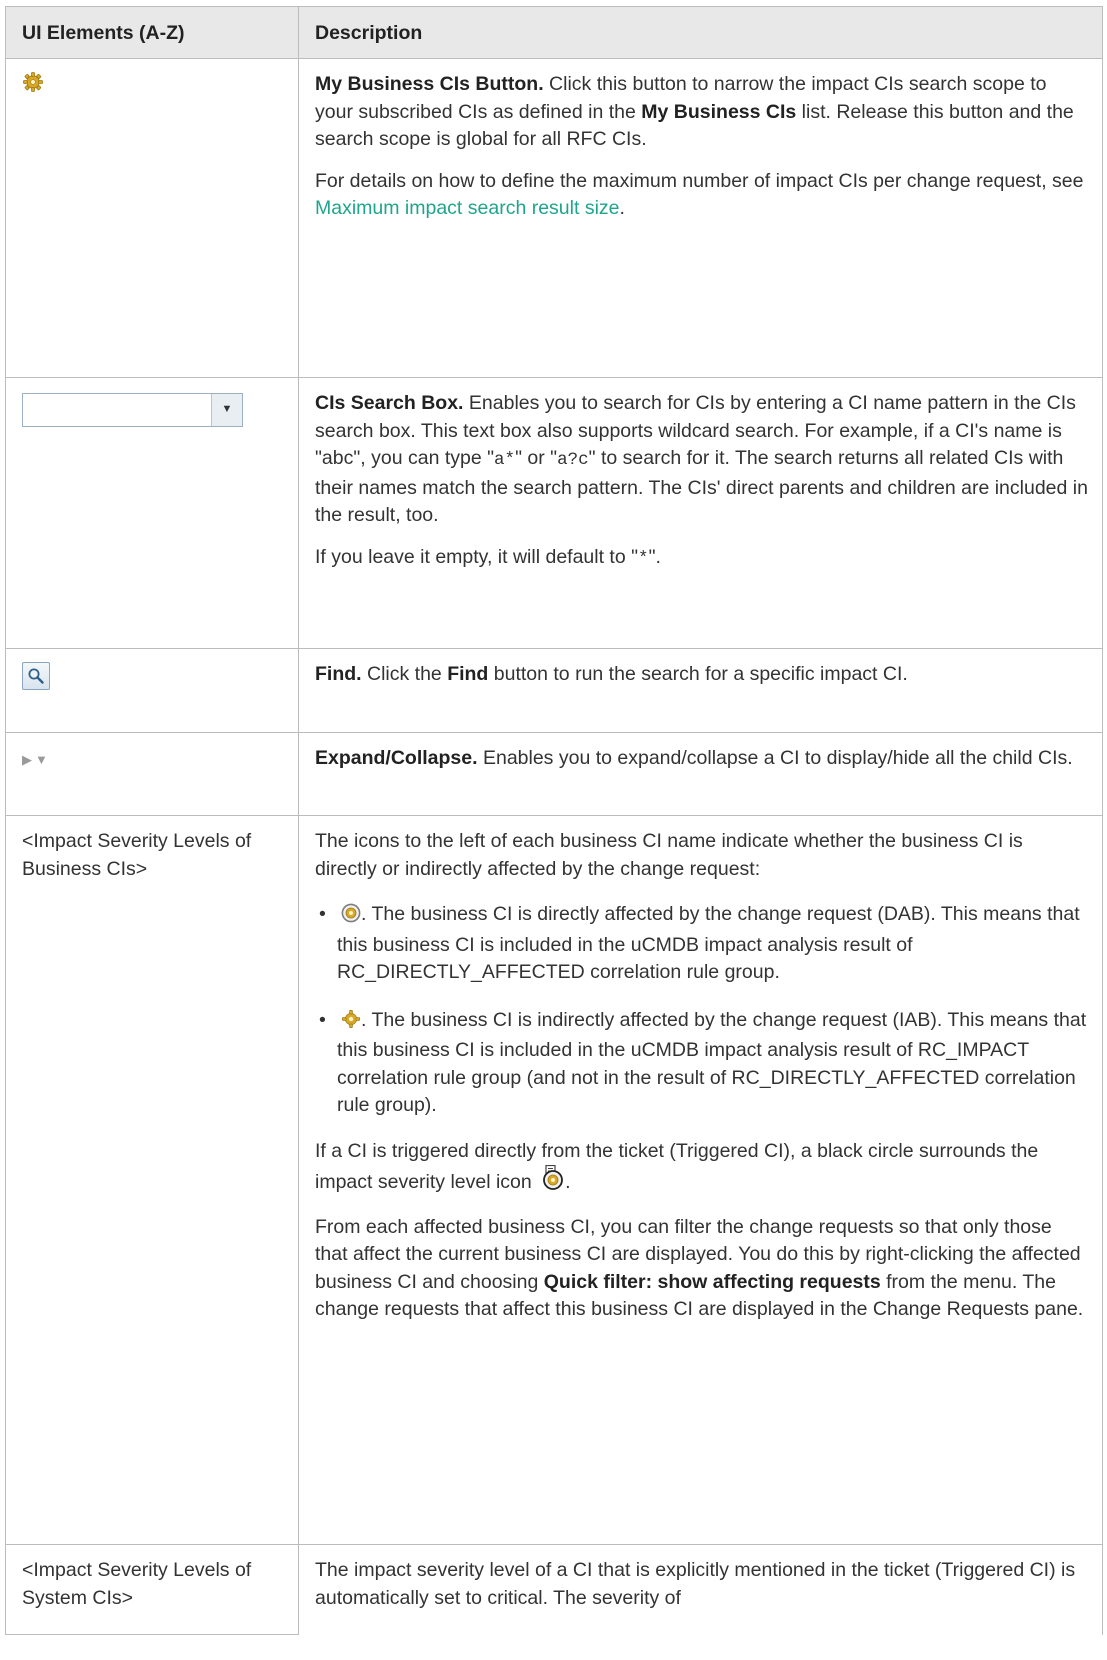 The width and height of the screenshot is (1107, 1660). Describe the element at coordinates (137, 1584) in the screenshot. I see `element-label: <Impact Severity Levels of System CIs>` at that location.